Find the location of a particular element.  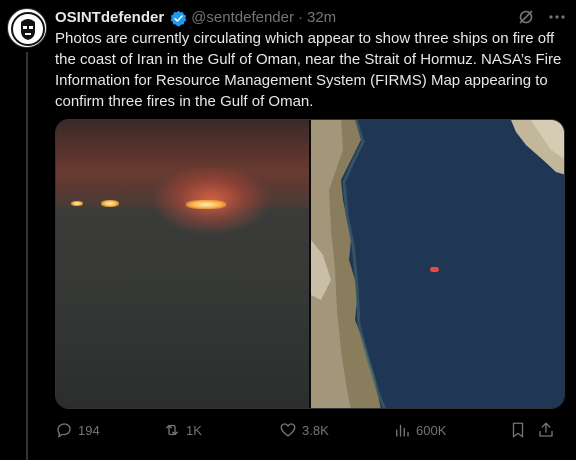

views-icon is located at coordinates (402, 430).